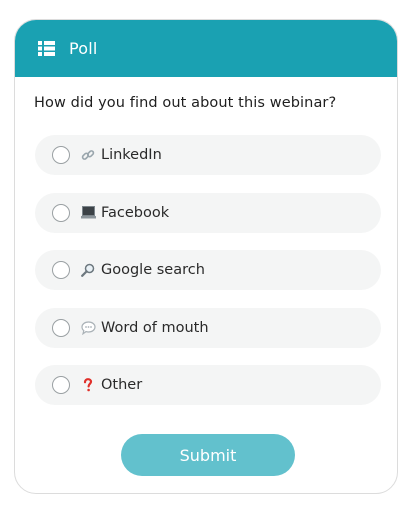 Image resolution: width=413 pixels, height=512 pixels. Describe the element at coordinates (153, 270) in the screenshot. I see `option-label: Google search` at that location.